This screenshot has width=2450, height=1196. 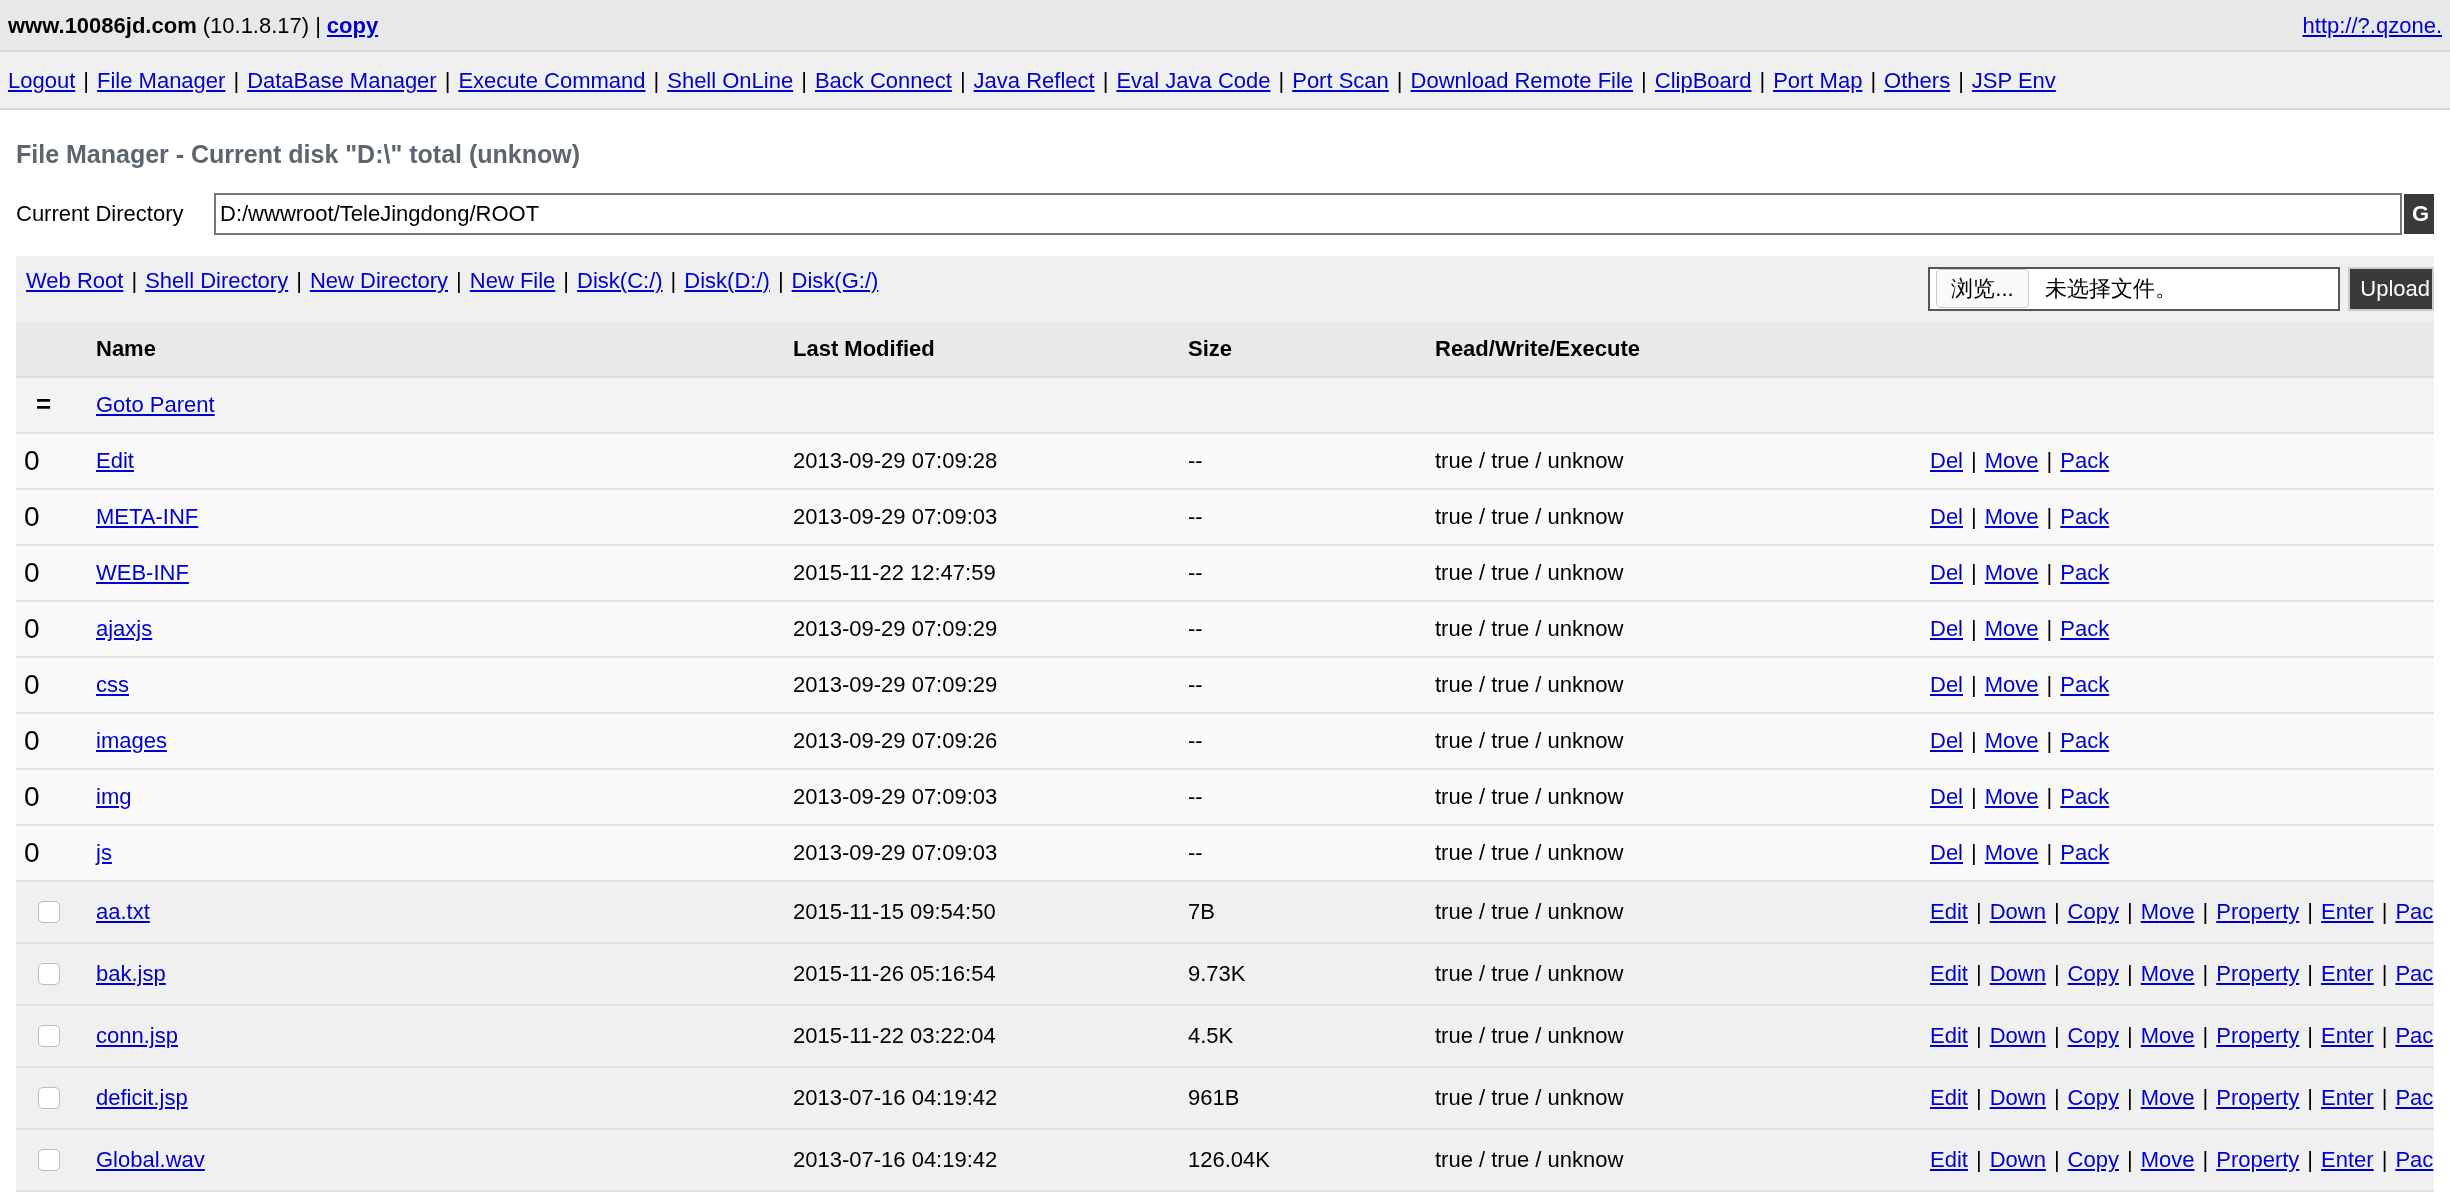 I want to click on file-name-link: Edit, so click(x=115, y=460).